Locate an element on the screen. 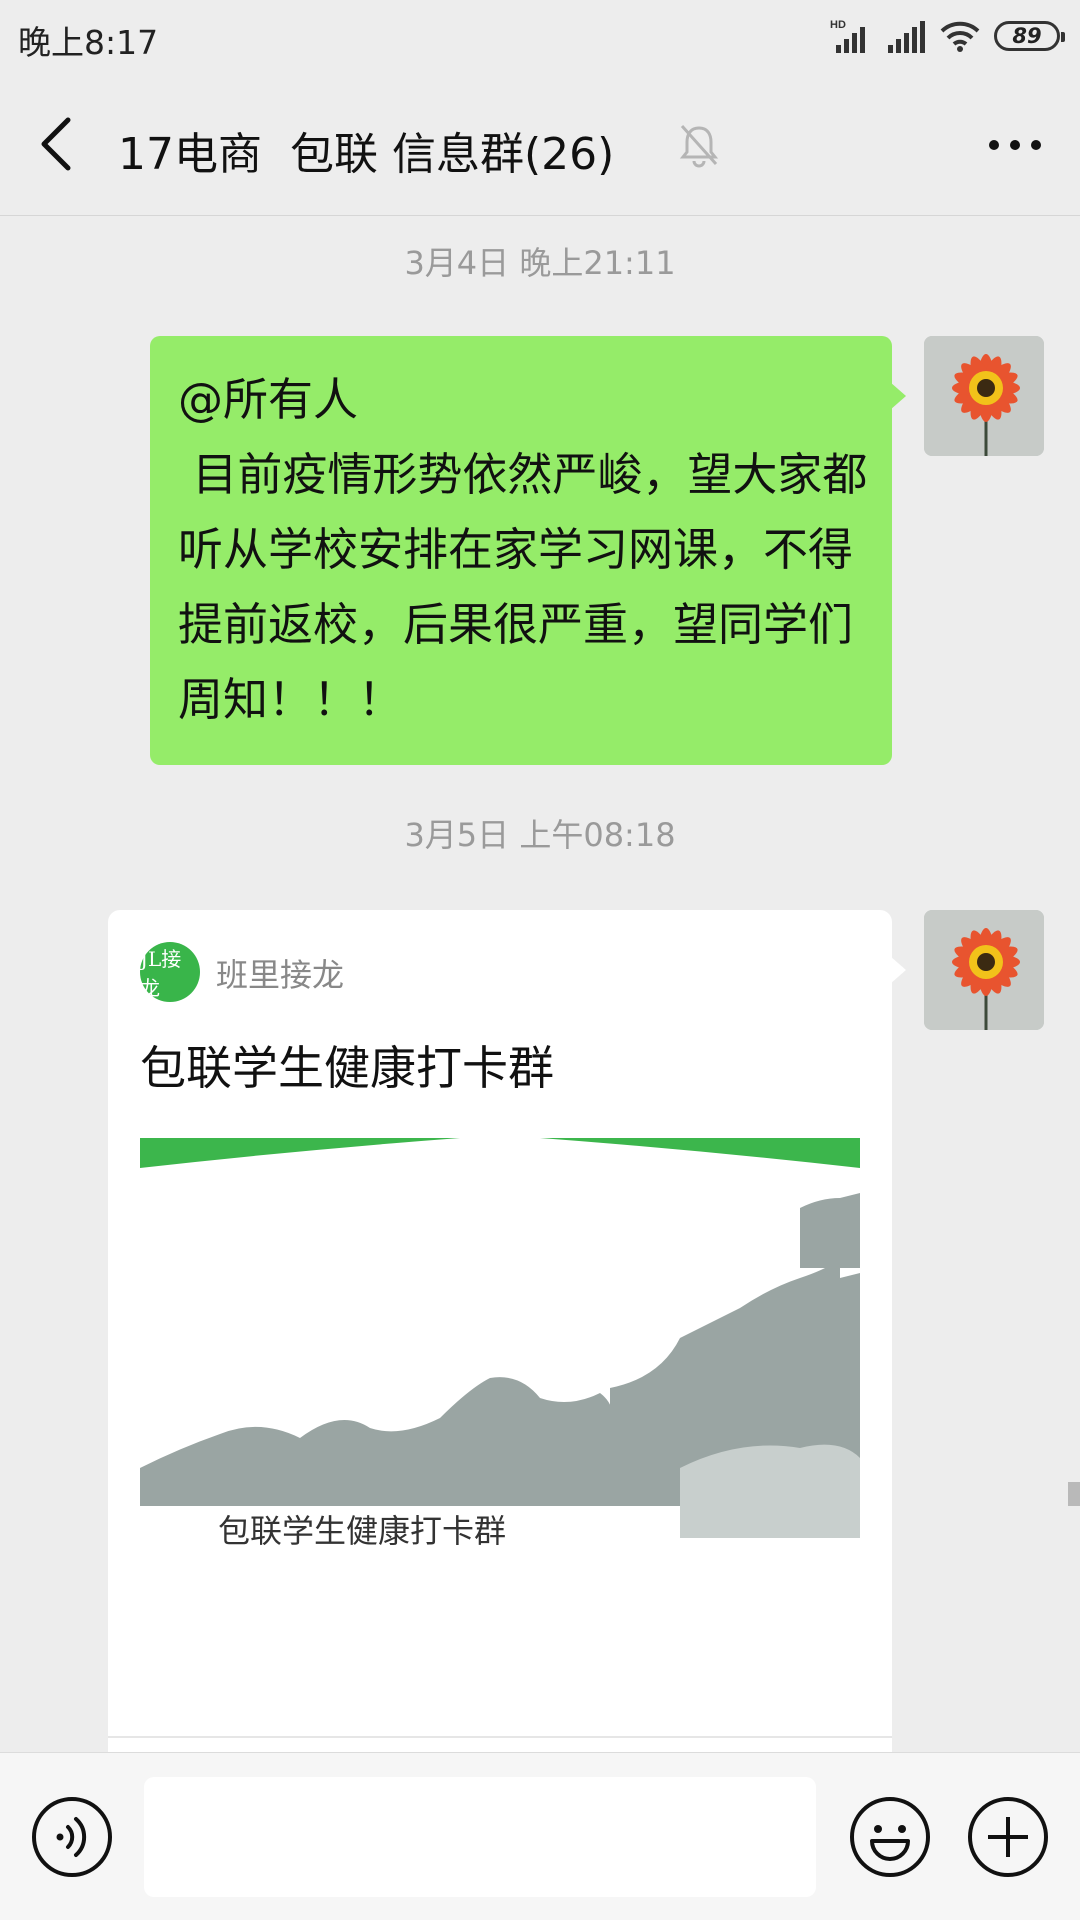 This screenshot has height=1920, width=1080. bell-muted-icon is located at coordinates (699, 146).